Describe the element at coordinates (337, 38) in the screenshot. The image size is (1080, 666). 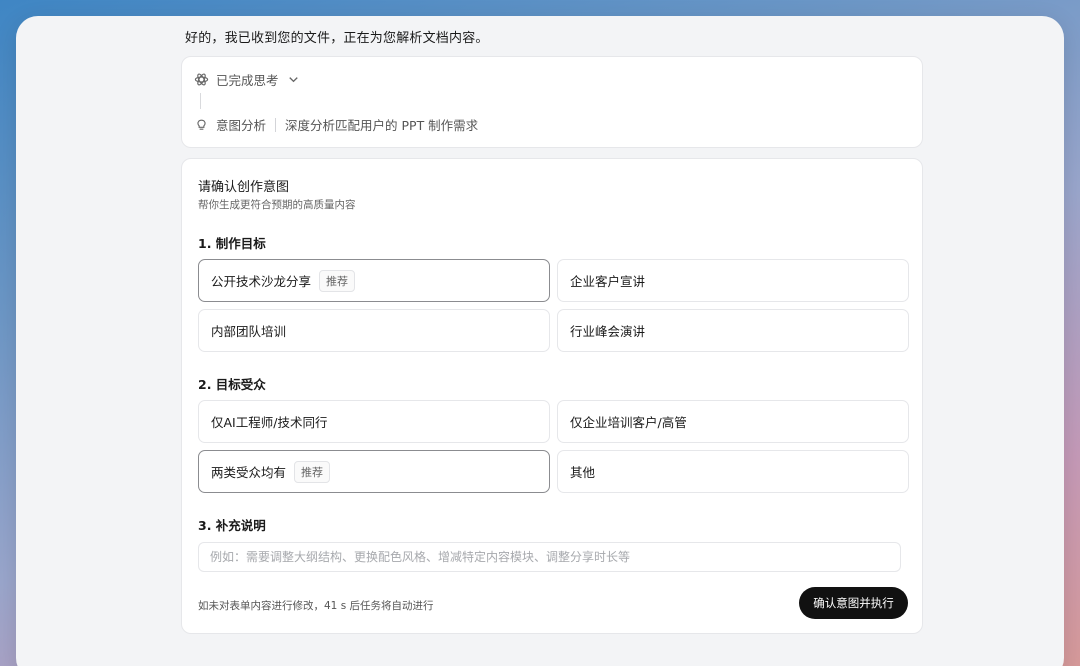
I see `assistant-message: 好的，我已收到您的文件，正在为您解析文档内容。` at that location.